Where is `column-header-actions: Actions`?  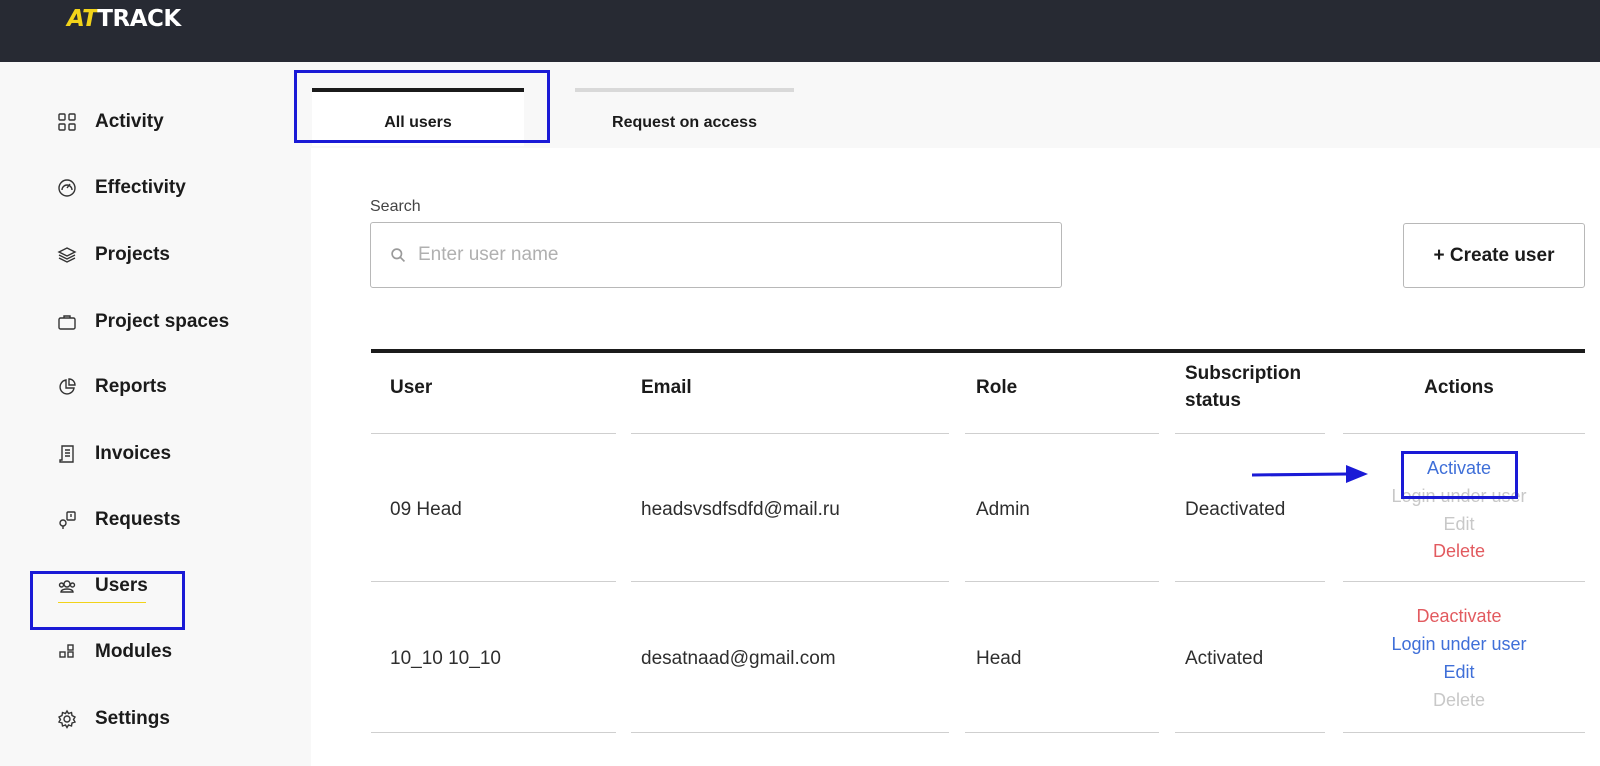 column-header-actions: Actions is located at coordinates (1459, 387).